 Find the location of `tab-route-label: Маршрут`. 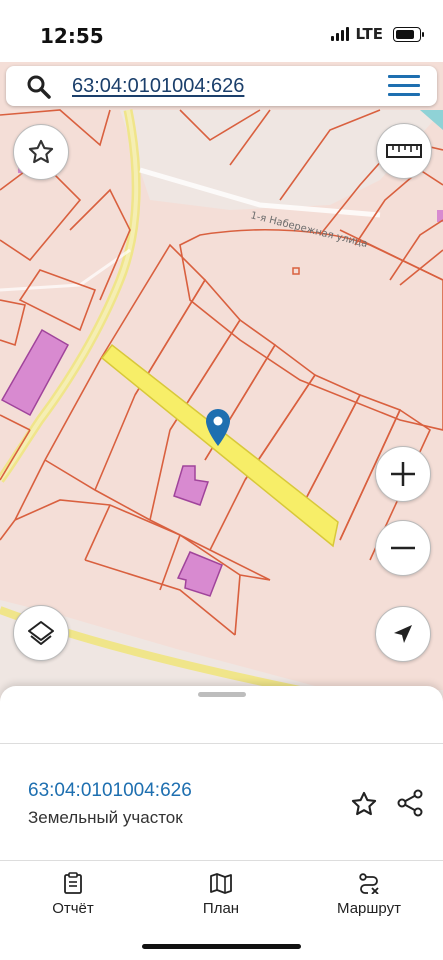

tab-route-label: Маршрут is located at coordinates (369, 908).